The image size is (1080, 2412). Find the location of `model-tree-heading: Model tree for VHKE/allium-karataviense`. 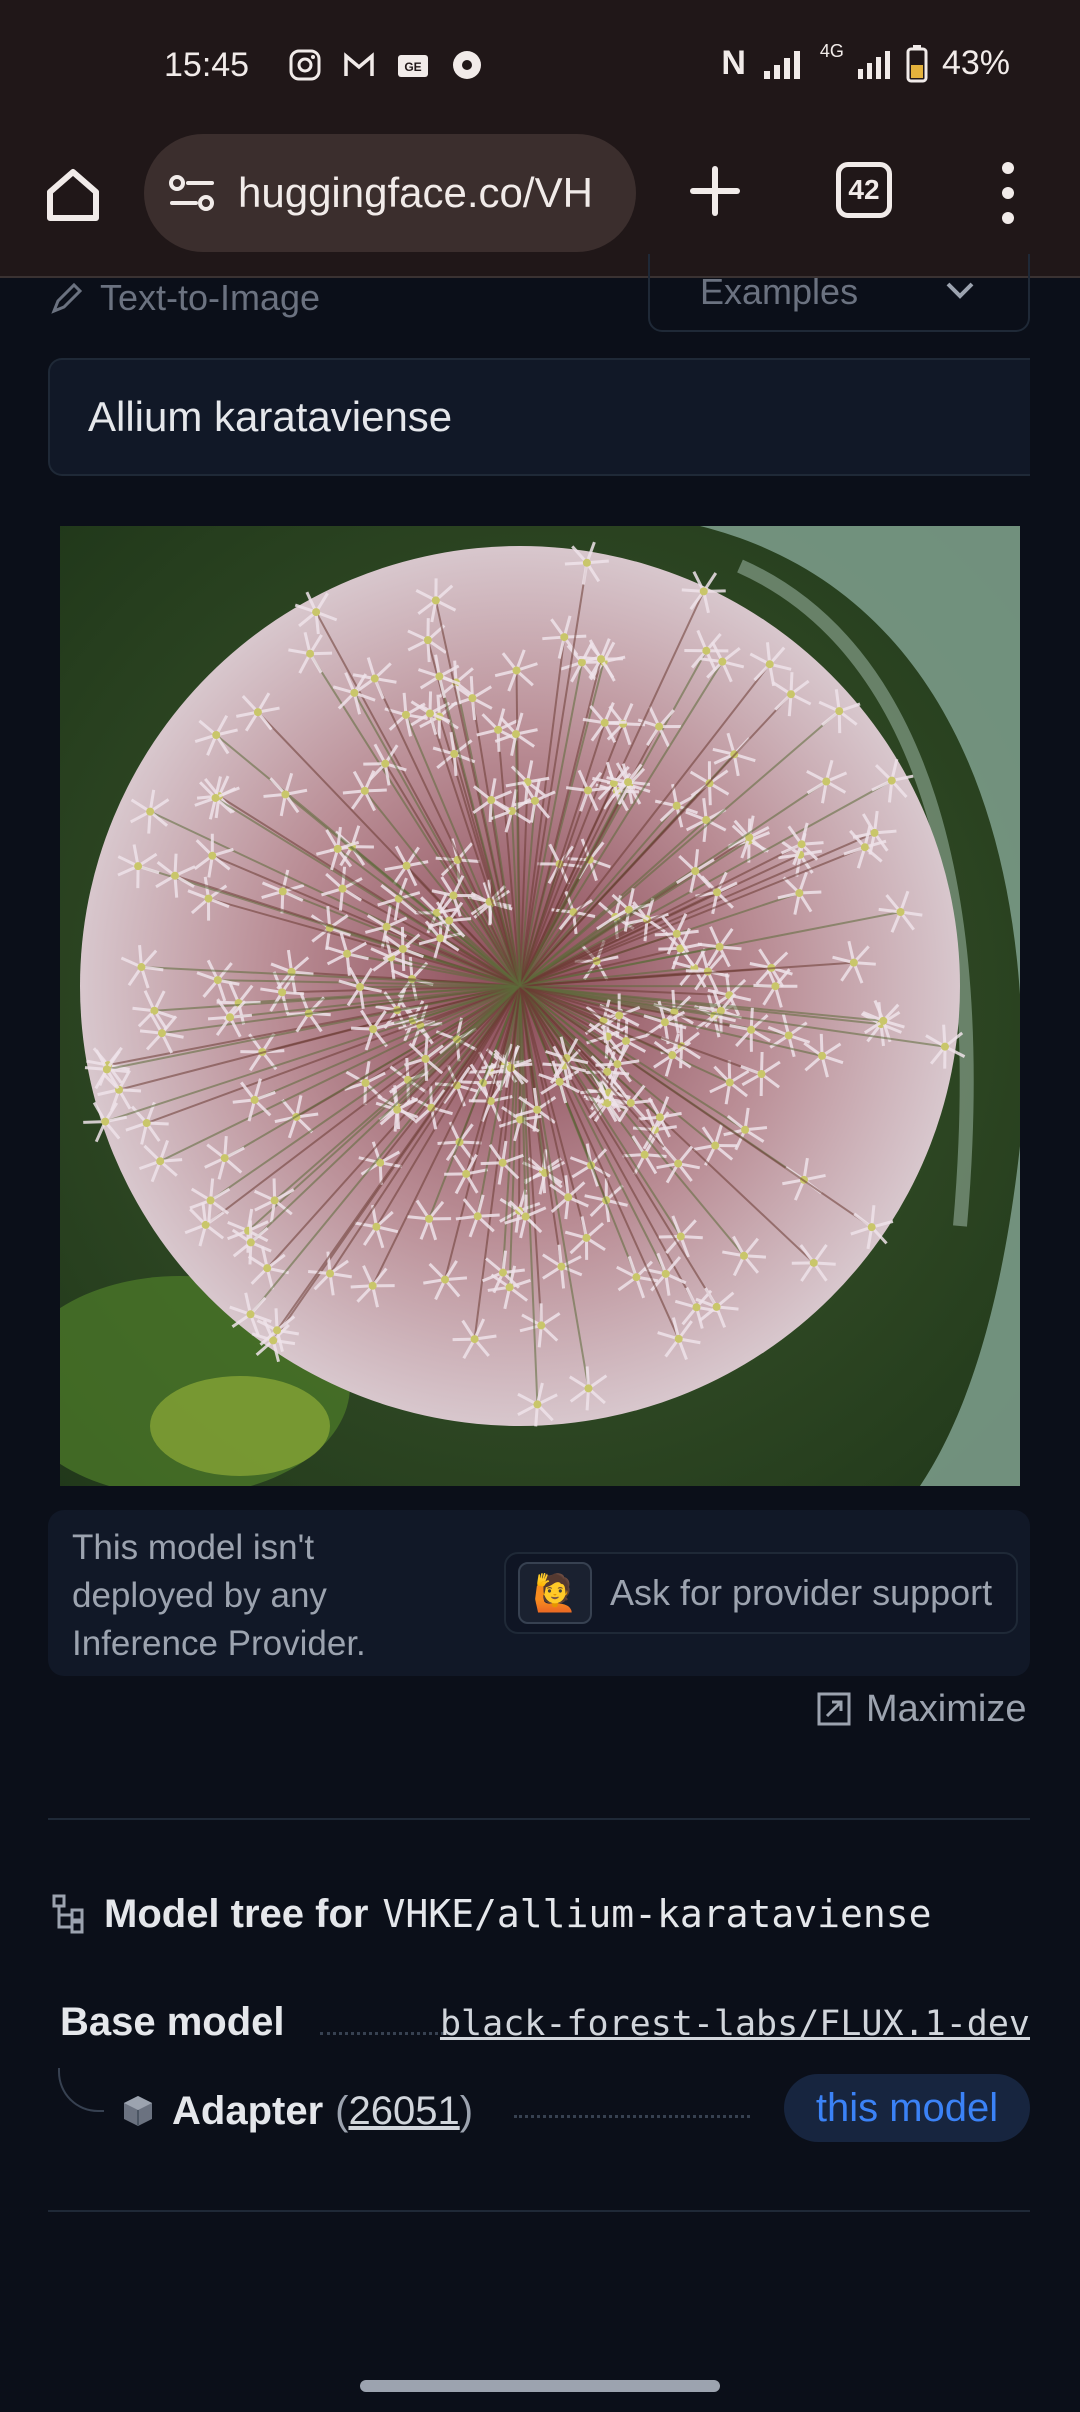

model-tree-heading: Model tree for VHKE/allium-karataviense is located at coordinates (492, 1914).